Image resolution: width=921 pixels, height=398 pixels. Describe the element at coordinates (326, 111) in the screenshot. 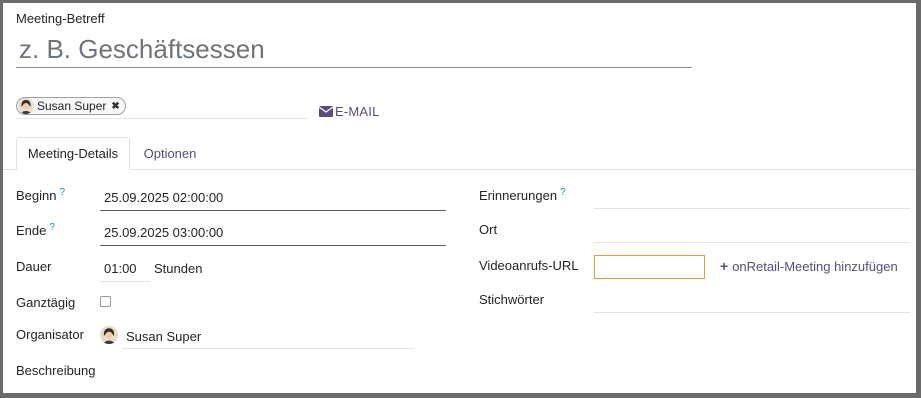

I see `envelope-icon` at that location.